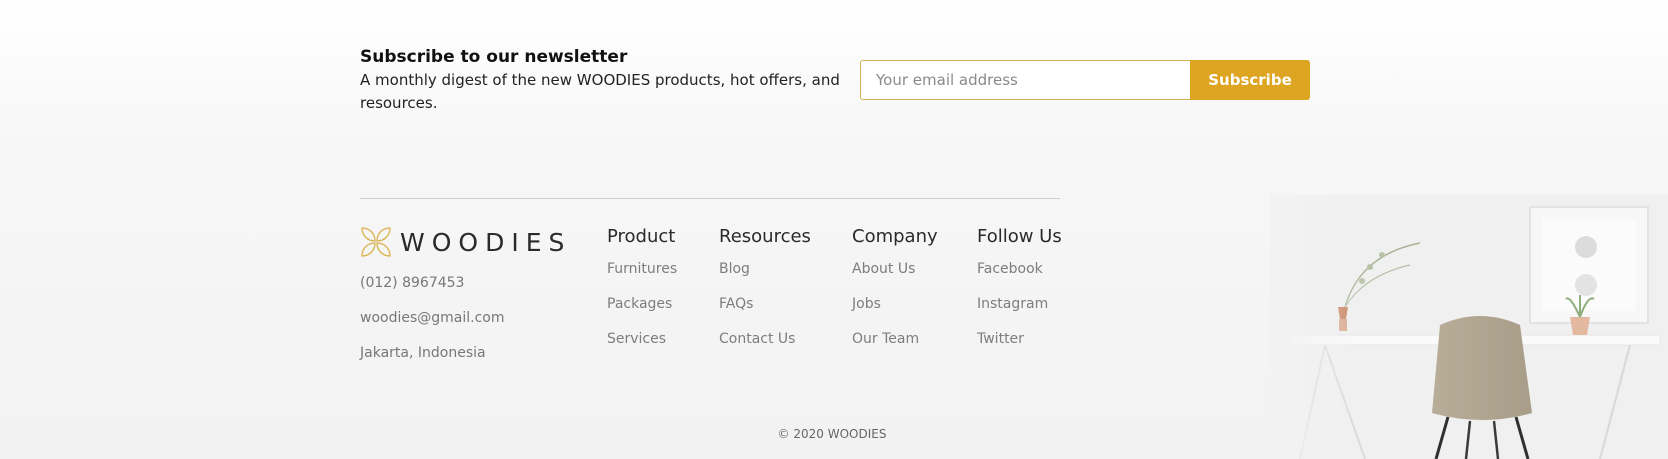 The width and height of the screenshot is (1668, 459). Describe the element at coordinates (765, 346) in the screenshot. I see `link-contact-us: Contact Us` at that location.